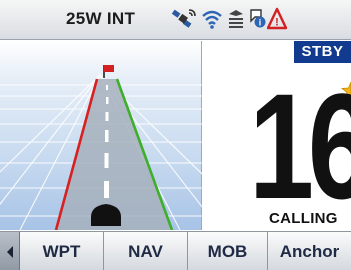  I want to click on alert-triangle-icon: !, so click(277, 18).